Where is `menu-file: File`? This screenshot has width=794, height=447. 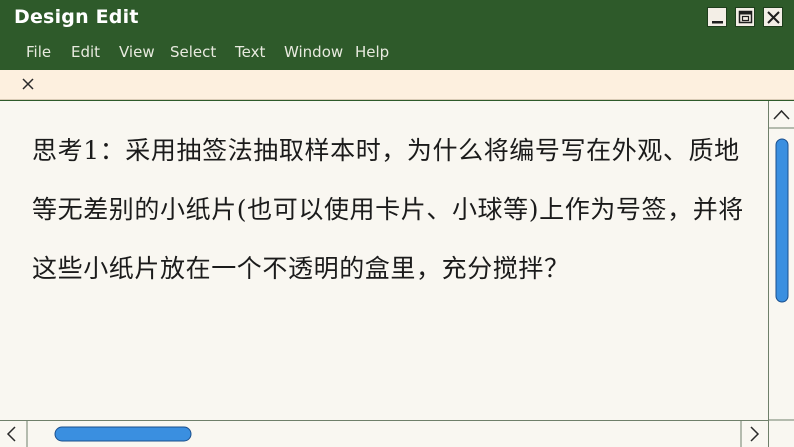
menu-file: File is located at coordinates (38, 52).